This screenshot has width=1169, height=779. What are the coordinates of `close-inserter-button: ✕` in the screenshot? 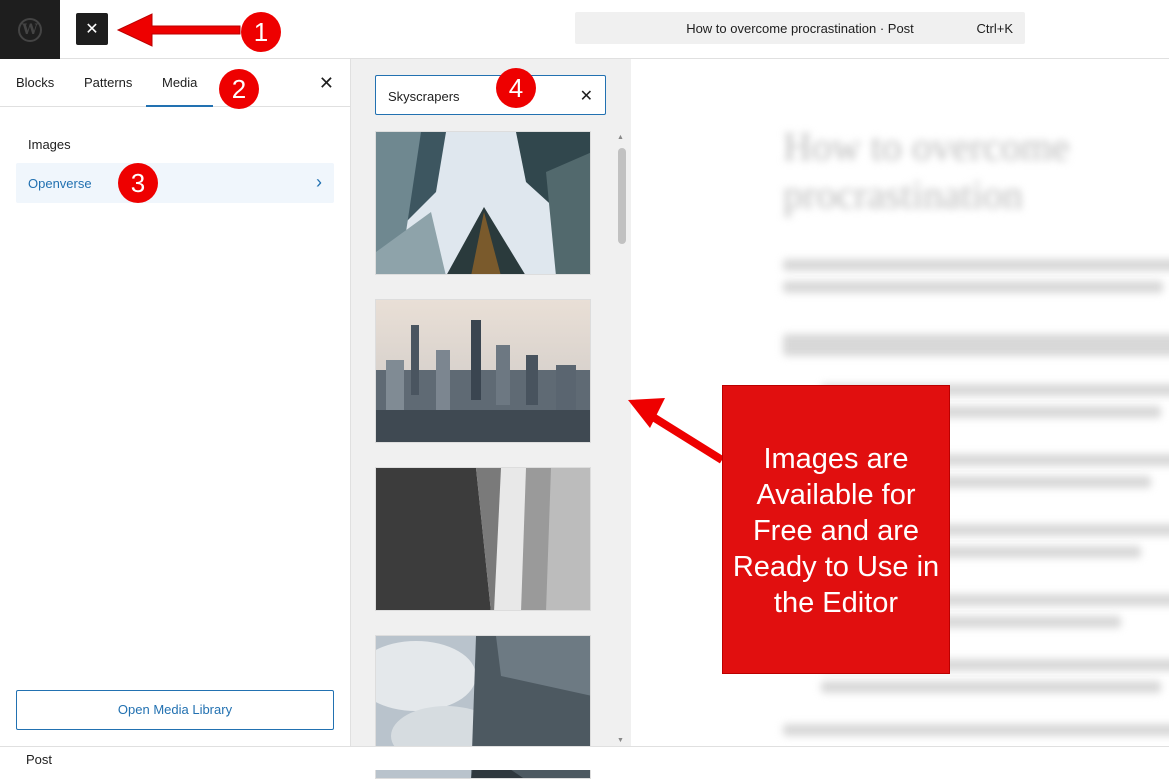 It's located at (92, 29).